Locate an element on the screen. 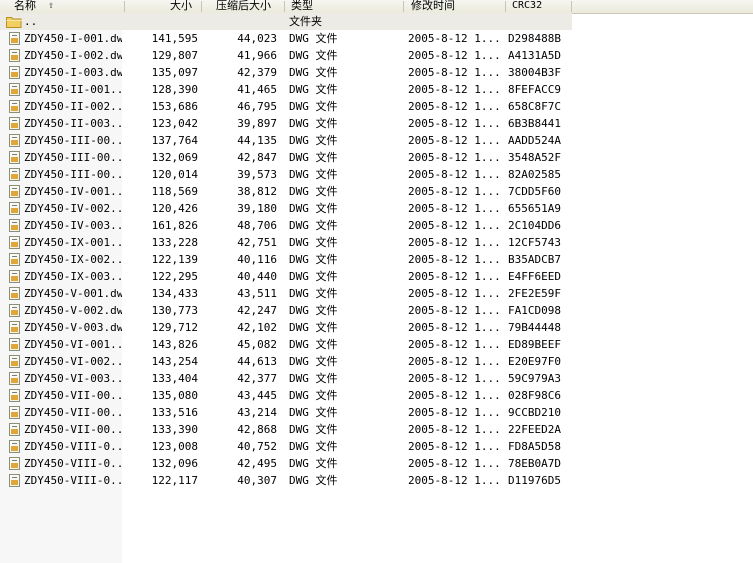  file-crc32: 2C104DD6 is located at coordinates (534, 225).